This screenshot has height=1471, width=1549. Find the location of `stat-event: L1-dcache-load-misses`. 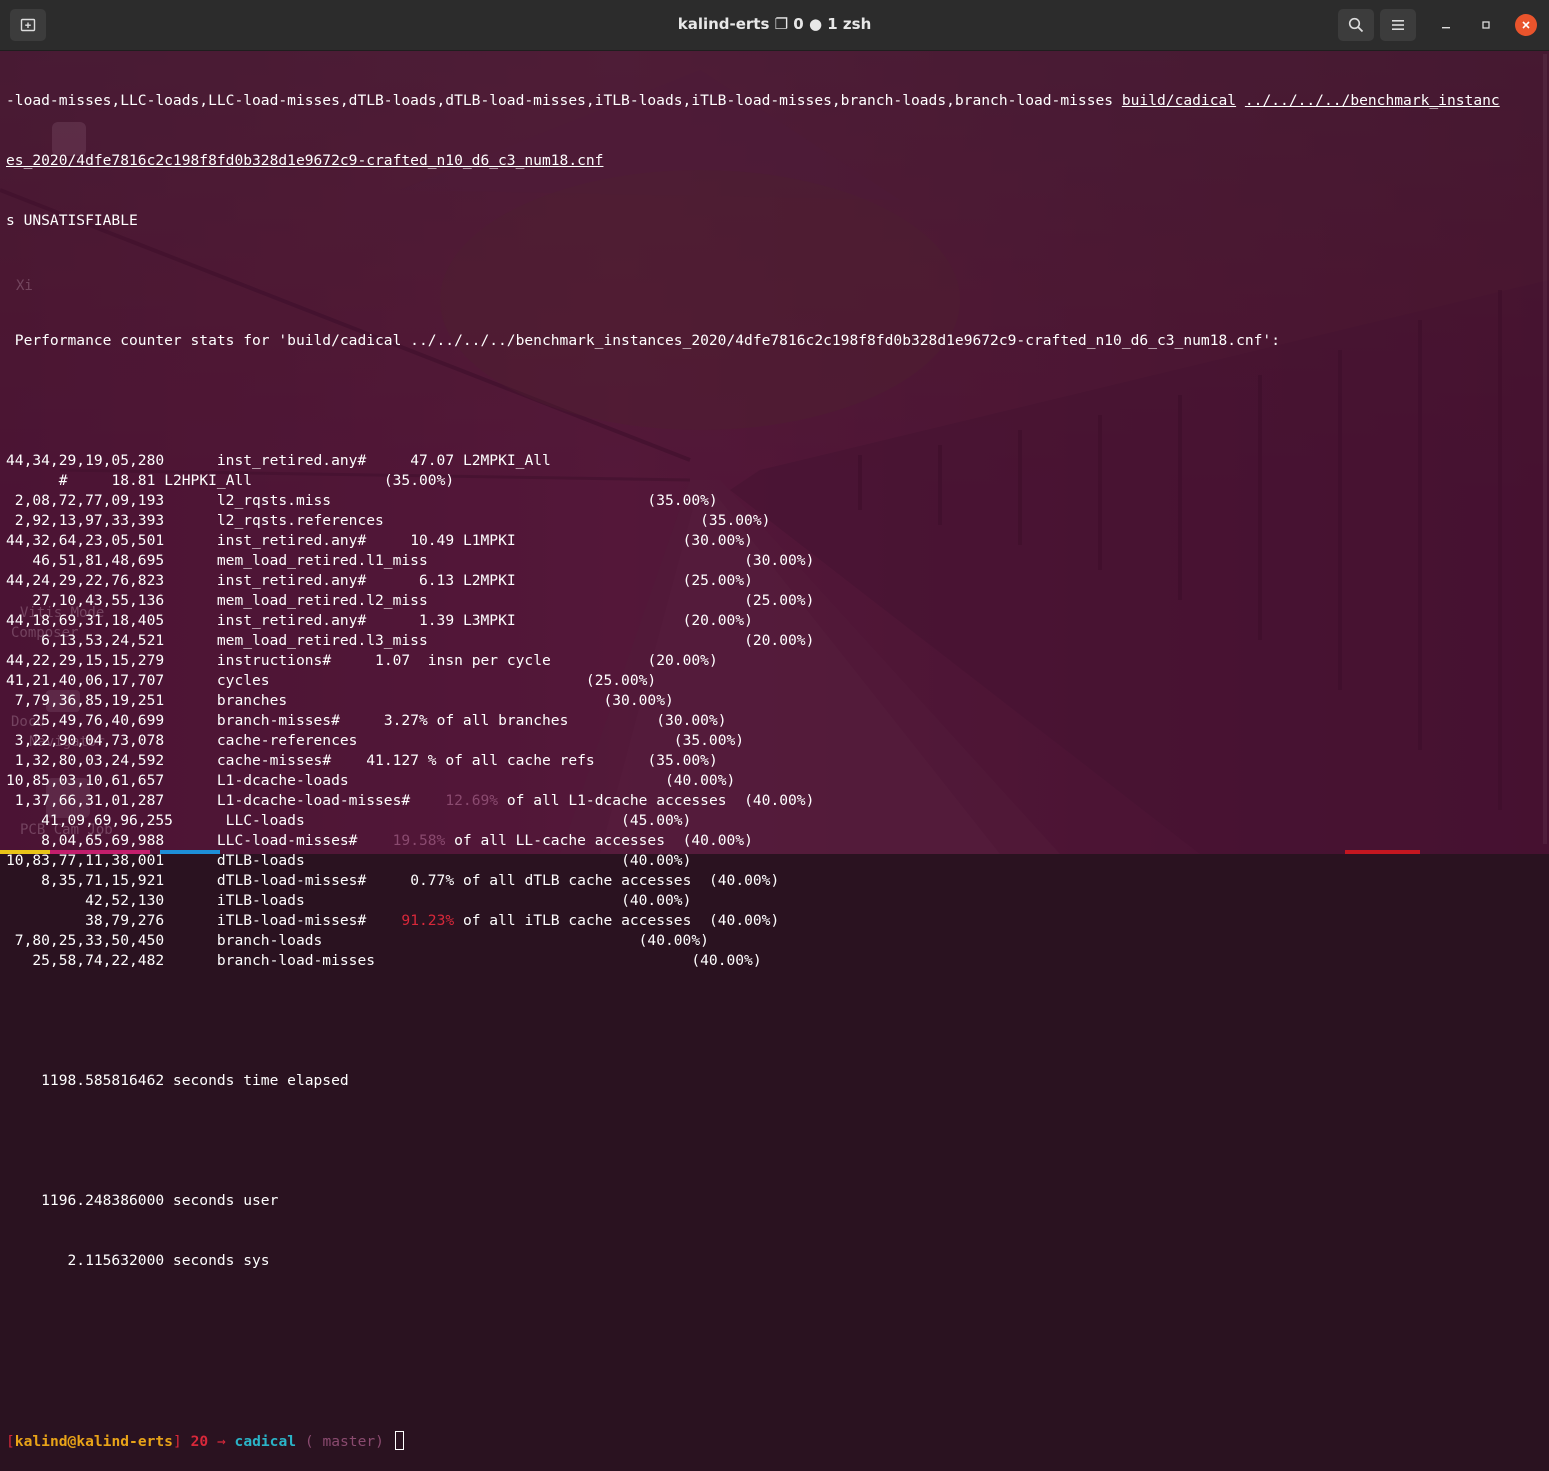

stat-event: L1-dcache-load-misses is located at coordinates (309, 800).